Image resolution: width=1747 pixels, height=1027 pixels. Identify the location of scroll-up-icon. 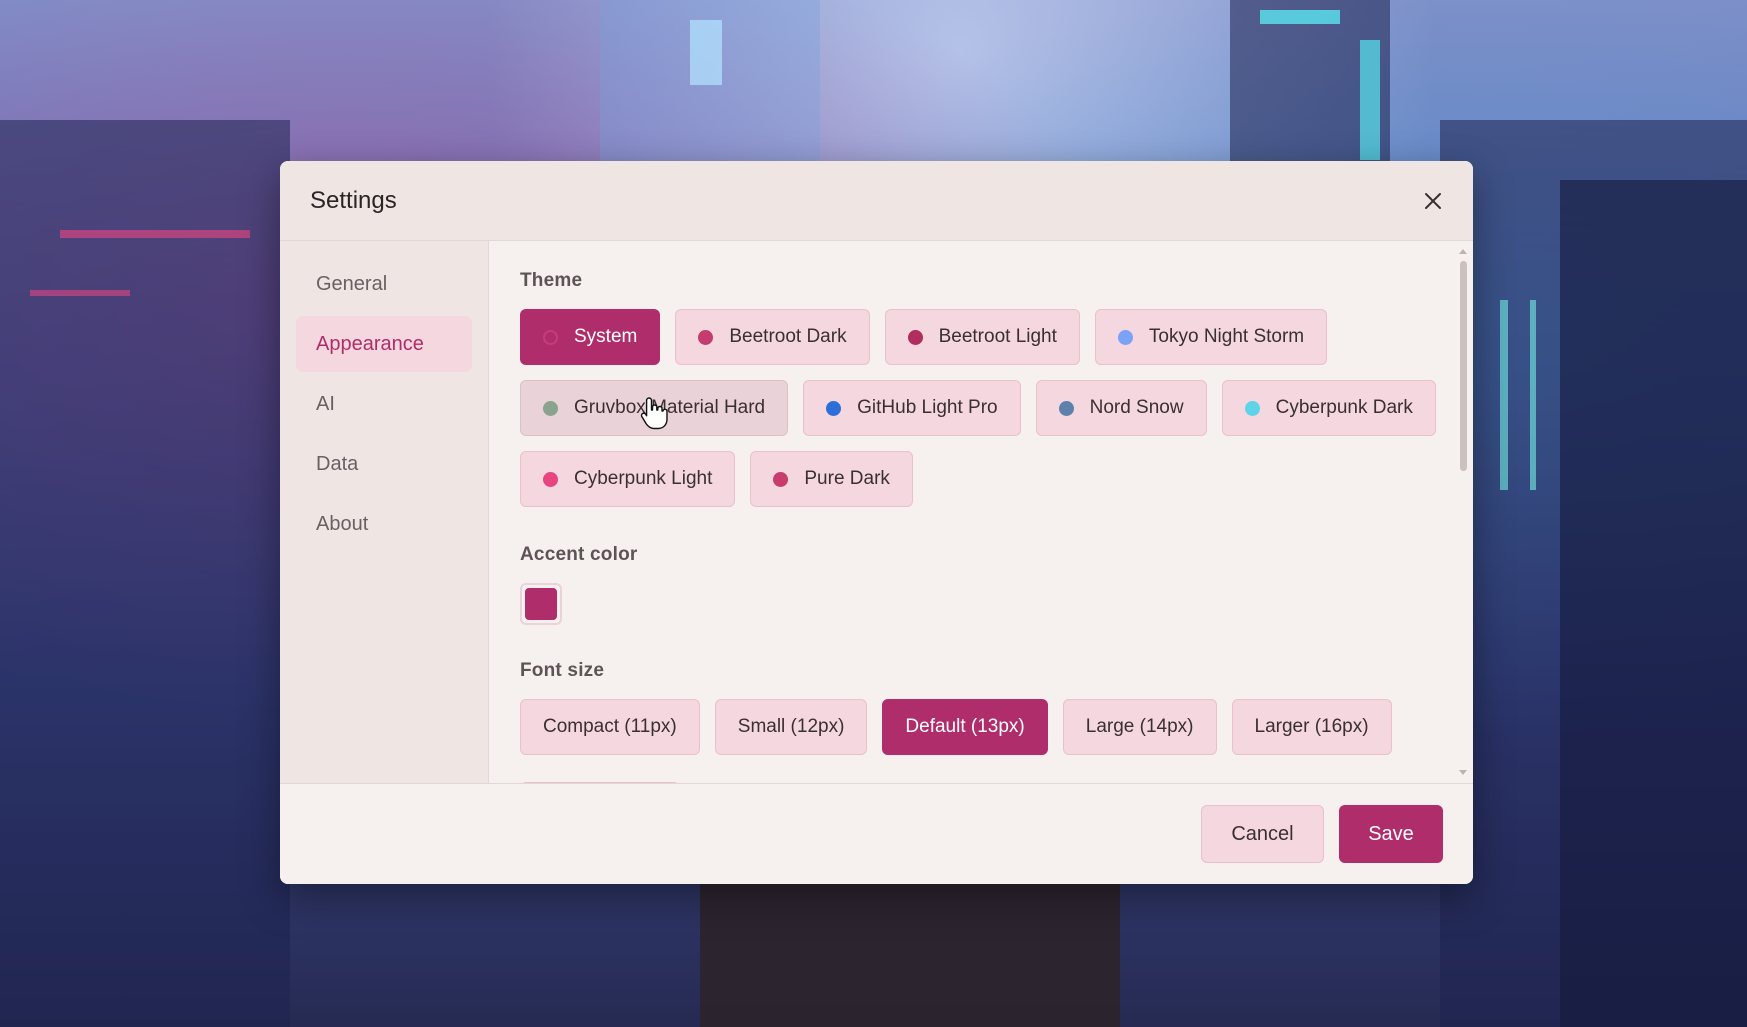
(1463, 251).